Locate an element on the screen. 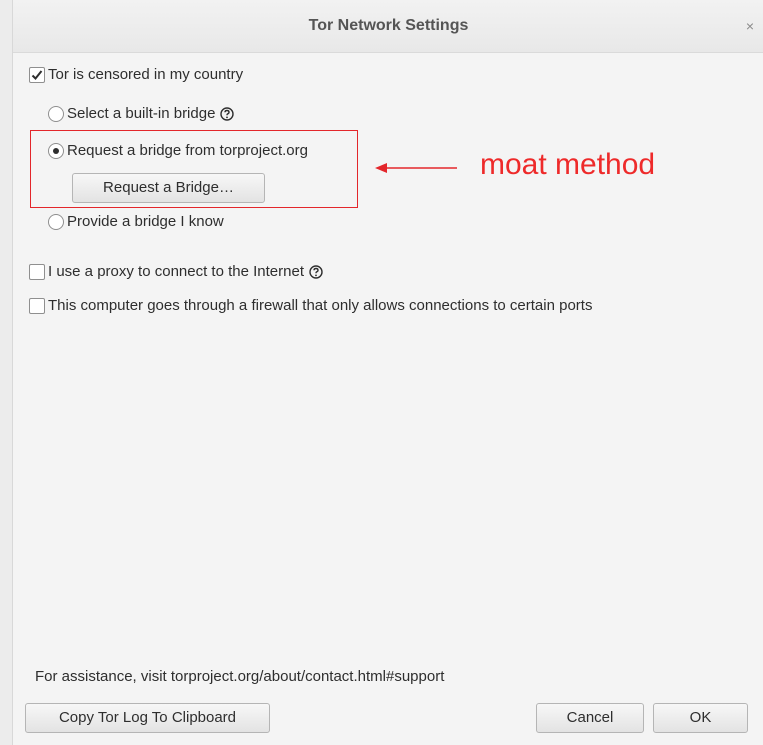  proxy-label: I use a proxy to connect to the Internet is located at coordinates (176, 271).